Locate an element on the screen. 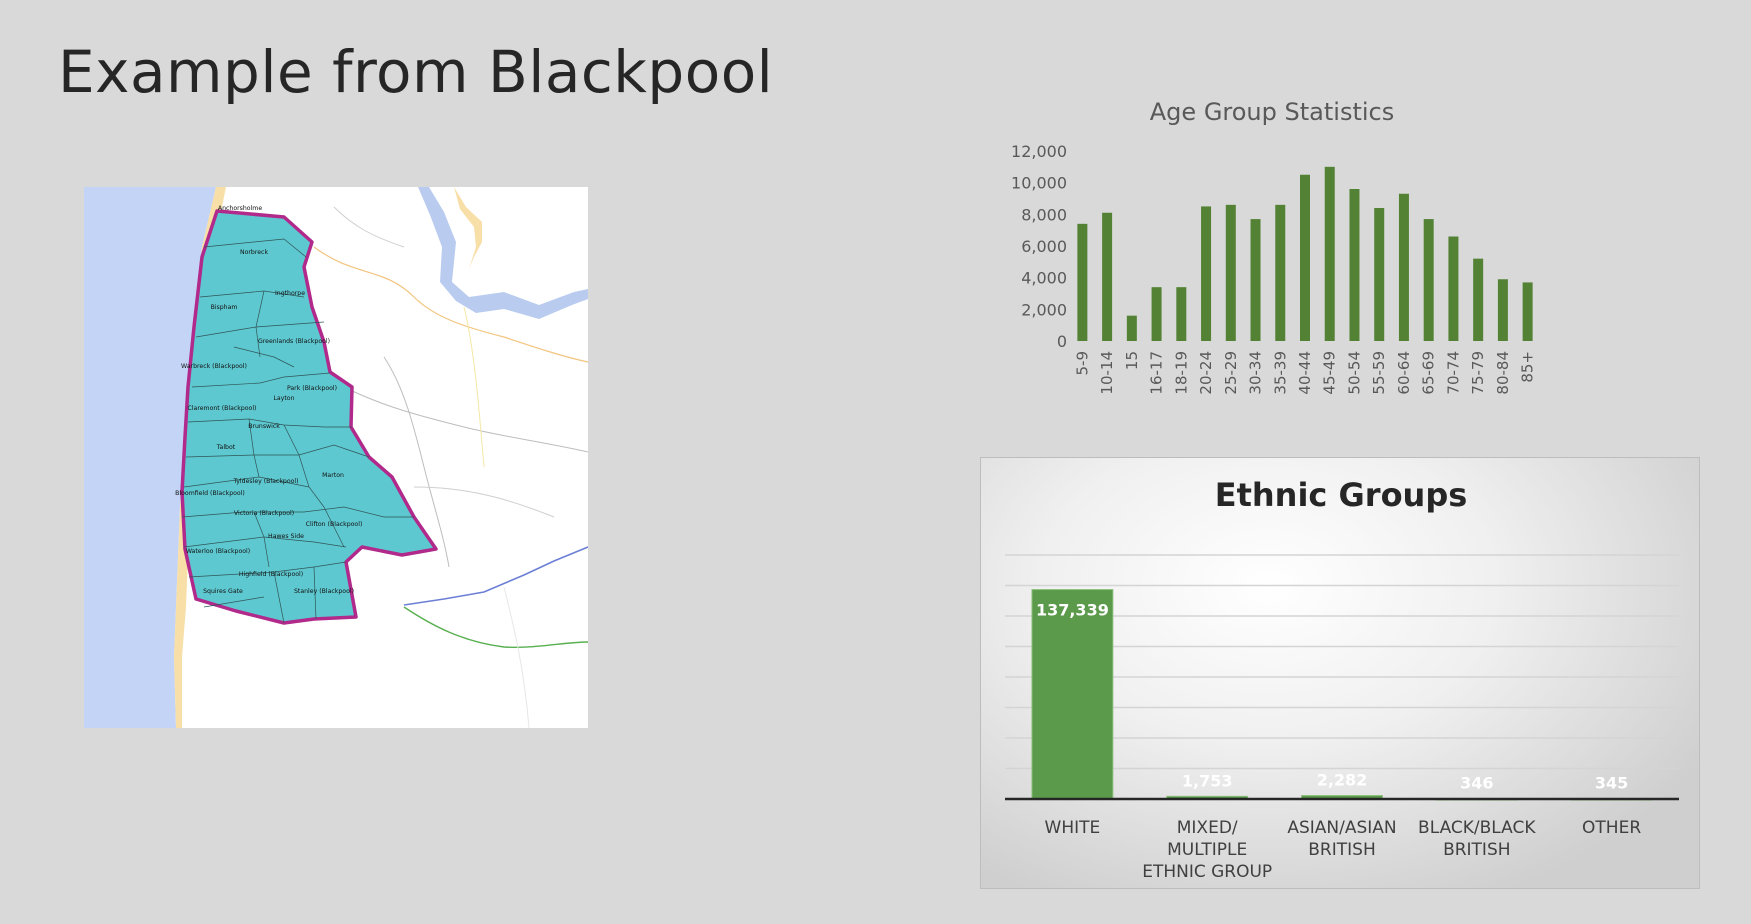 This screenshot has height=924, width=1751. ethnic-data-label: 345 is located at coordinates (1611, 782).